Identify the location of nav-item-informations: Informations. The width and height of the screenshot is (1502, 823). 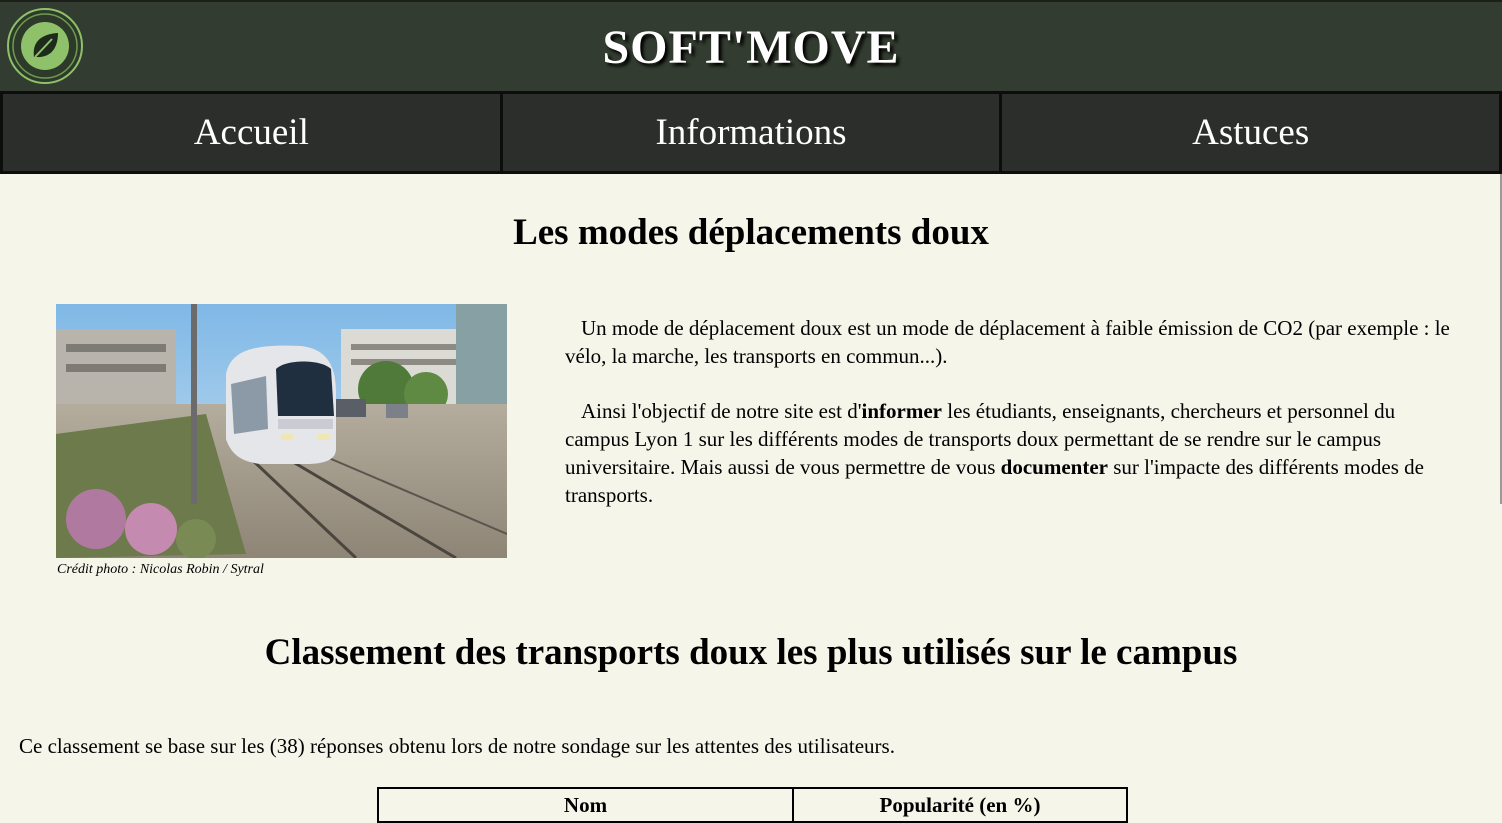
(749, 132).